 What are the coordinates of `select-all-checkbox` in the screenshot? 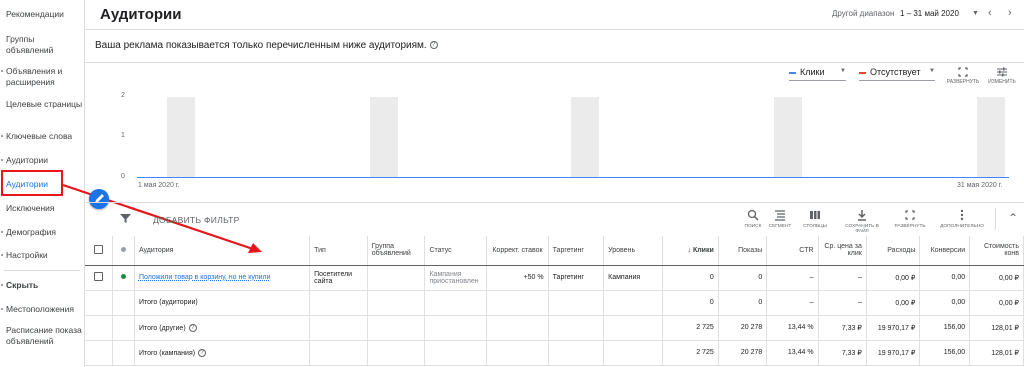 It's located at (99, 249).